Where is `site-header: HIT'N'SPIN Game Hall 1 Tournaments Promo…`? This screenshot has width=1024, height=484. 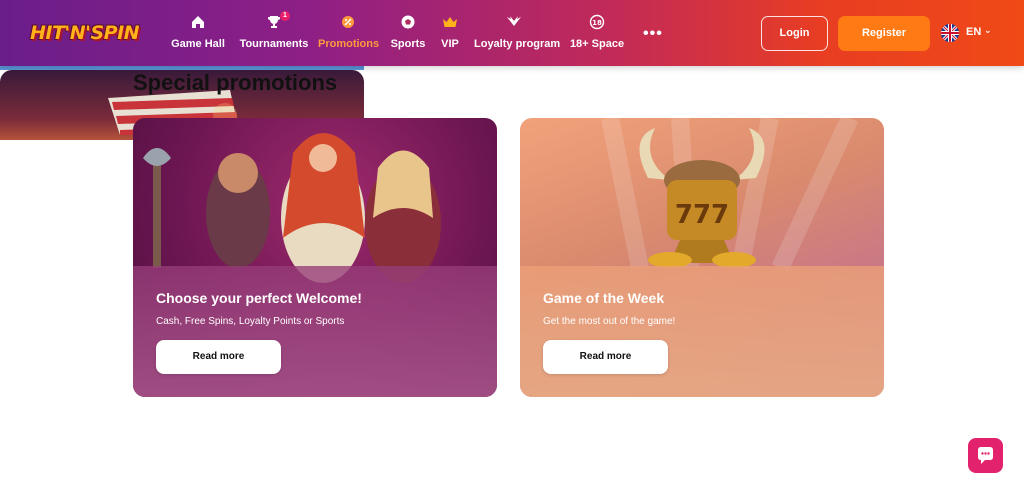 site-header: HIT'N'SPIN Game Hall 1 Tournaments Promo… is located at coordinates (512, 33).